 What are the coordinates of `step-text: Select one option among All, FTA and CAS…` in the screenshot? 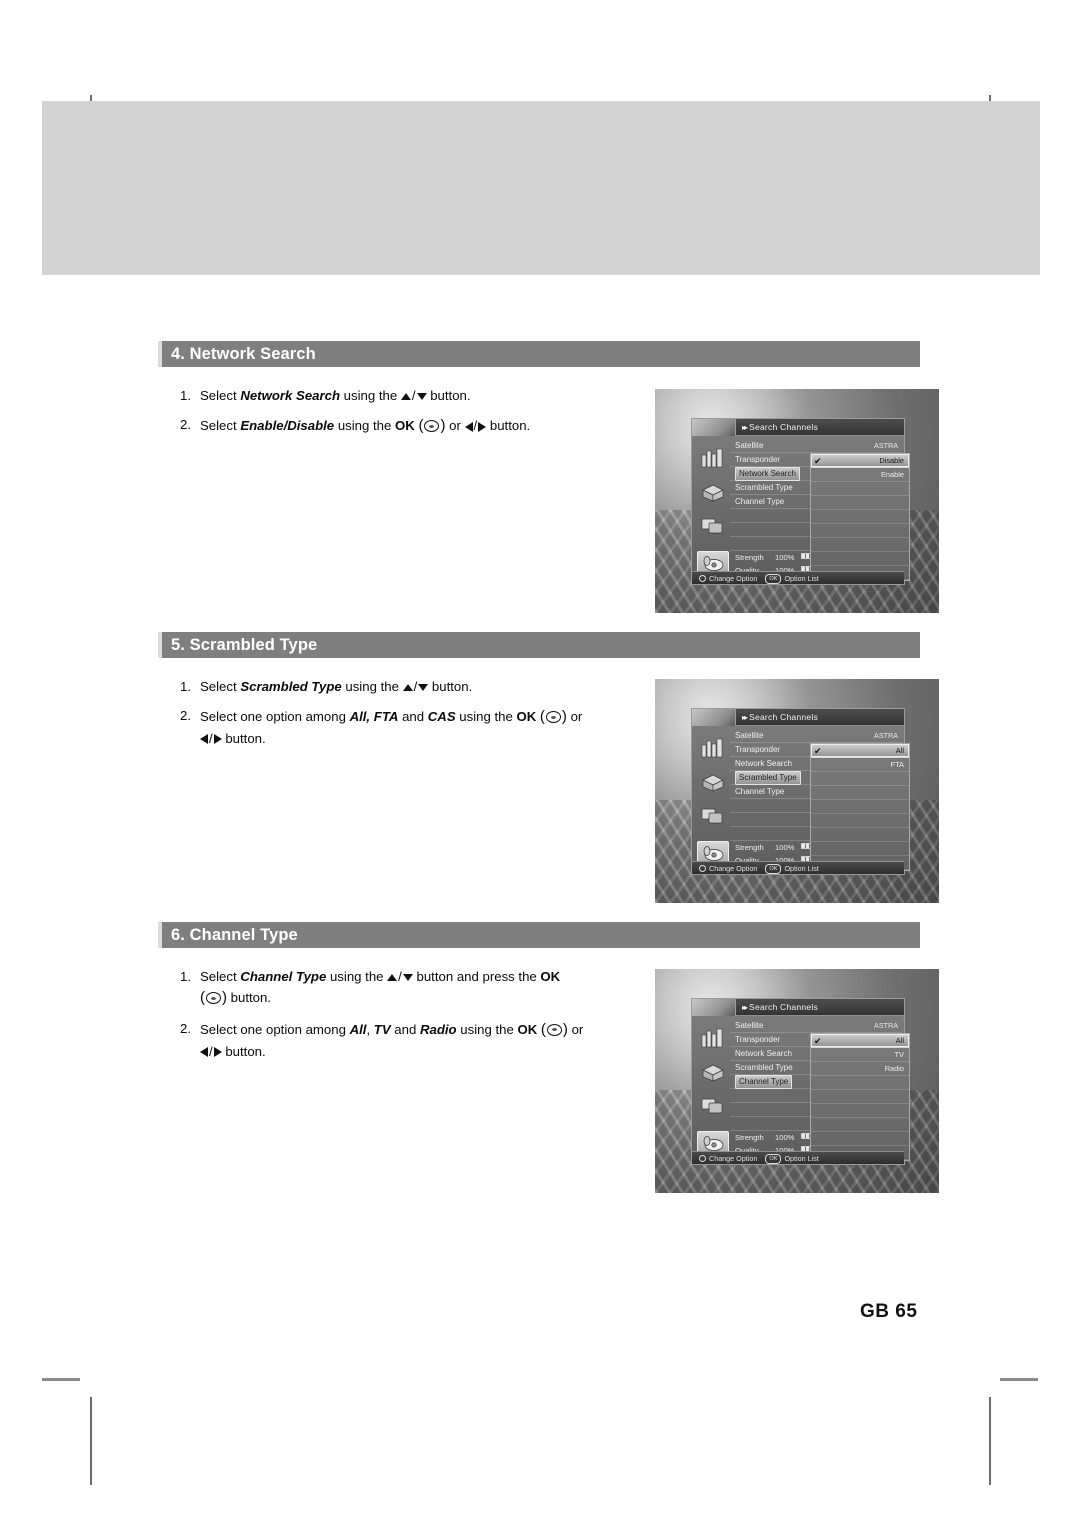 It's located at (391, 727).